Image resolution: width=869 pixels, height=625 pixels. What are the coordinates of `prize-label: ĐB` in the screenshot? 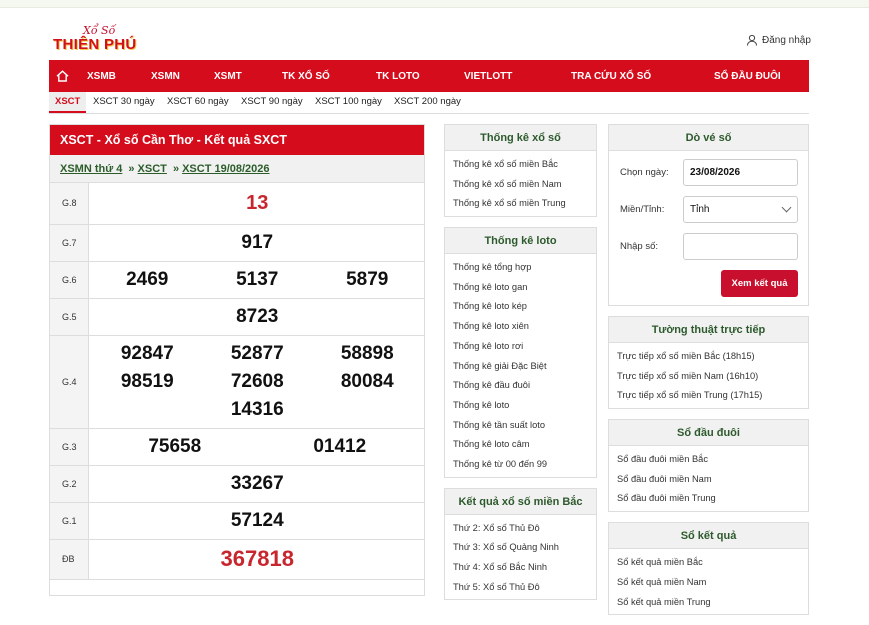 It's located at (69, 559).